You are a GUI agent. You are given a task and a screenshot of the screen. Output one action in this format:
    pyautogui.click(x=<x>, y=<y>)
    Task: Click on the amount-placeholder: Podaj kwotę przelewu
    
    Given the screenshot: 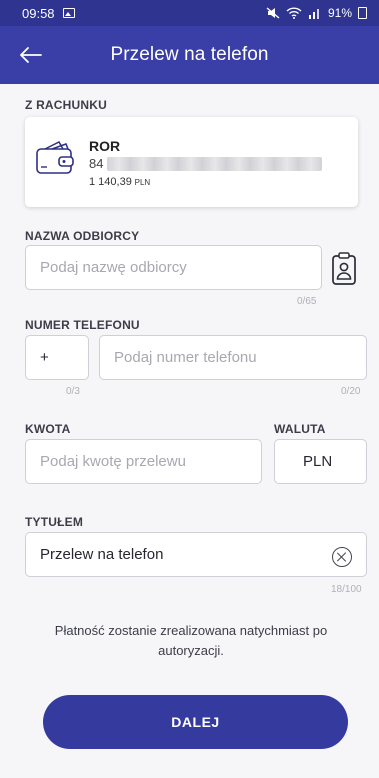 What is the action you would take?
    pyautogui.click(x=113, y=461)
    